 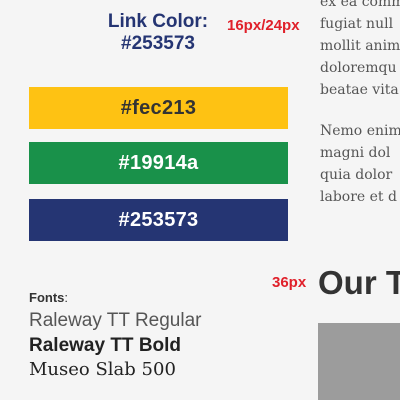 What do you see at coordinates (360, 131) in the screenshot?
I see `body-line: Nemo enim` at bounding box center [360, 131].